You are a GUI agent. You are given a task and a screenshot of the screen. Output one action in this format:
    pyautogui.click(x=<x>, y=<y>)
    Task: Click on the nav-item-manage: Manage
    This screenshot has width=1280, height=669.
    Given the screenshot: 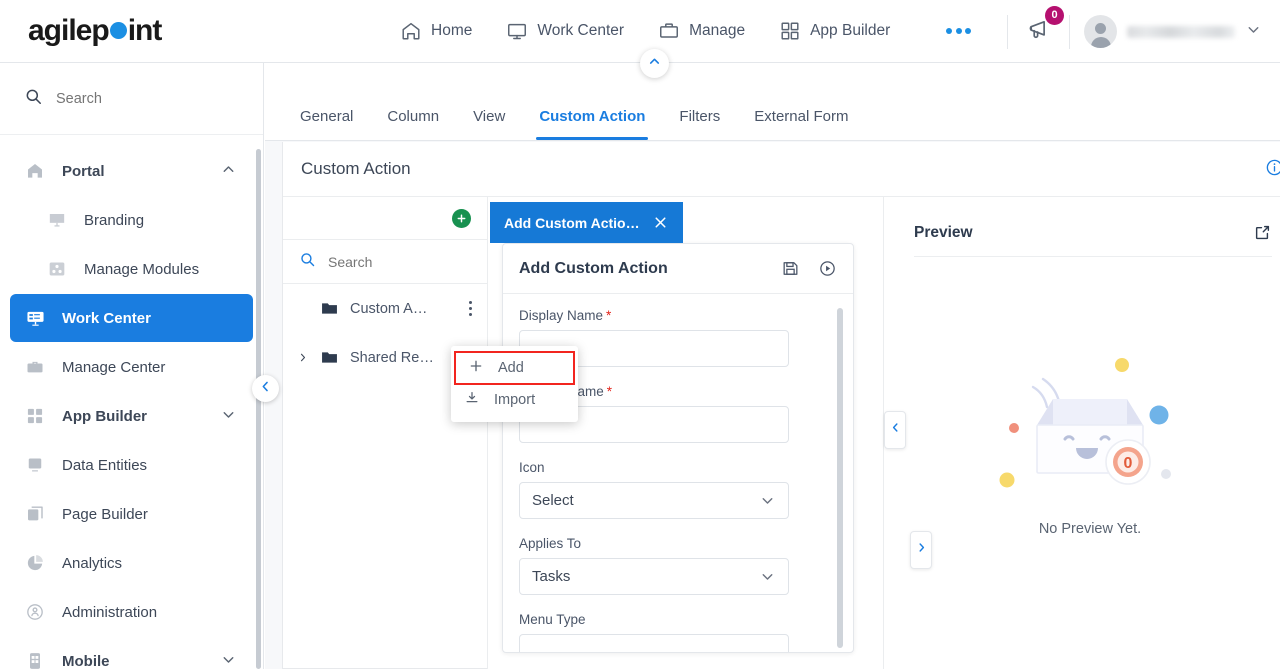 What is the action you would take?
    pyautogui.click(x=701, y=31)
    